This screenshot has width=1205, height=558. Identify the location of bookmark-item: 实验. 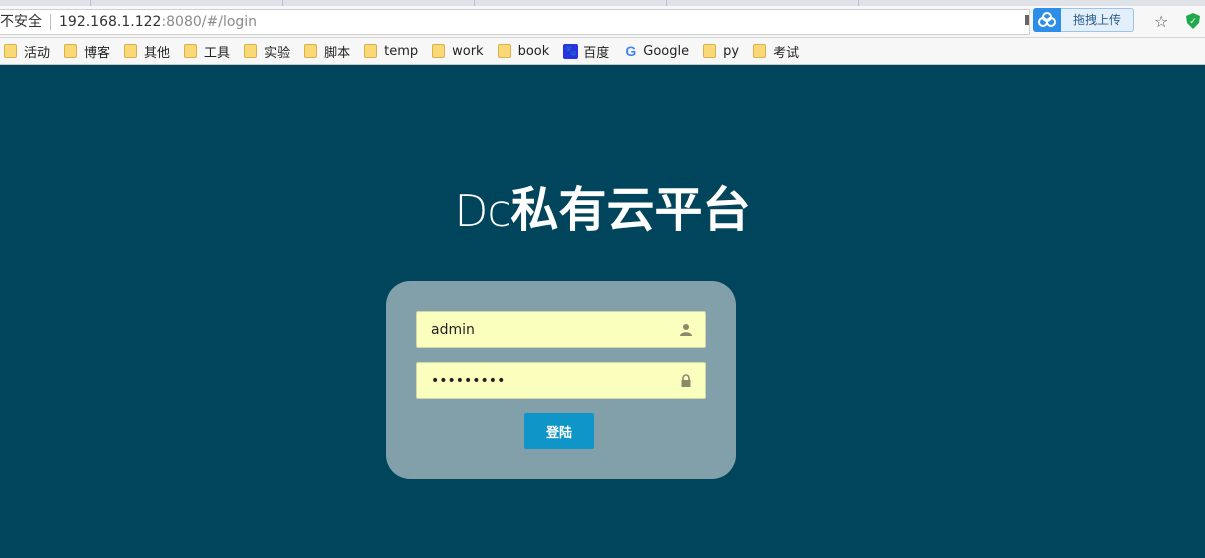
(267, 51).